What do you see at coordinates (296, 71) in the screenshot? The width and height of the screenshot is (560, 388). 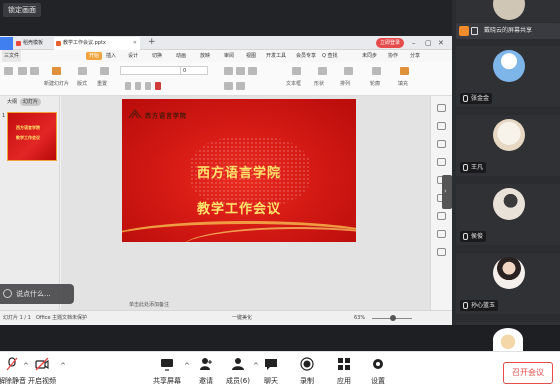 I see `textbox-icon` at bounding box center [296, 71].